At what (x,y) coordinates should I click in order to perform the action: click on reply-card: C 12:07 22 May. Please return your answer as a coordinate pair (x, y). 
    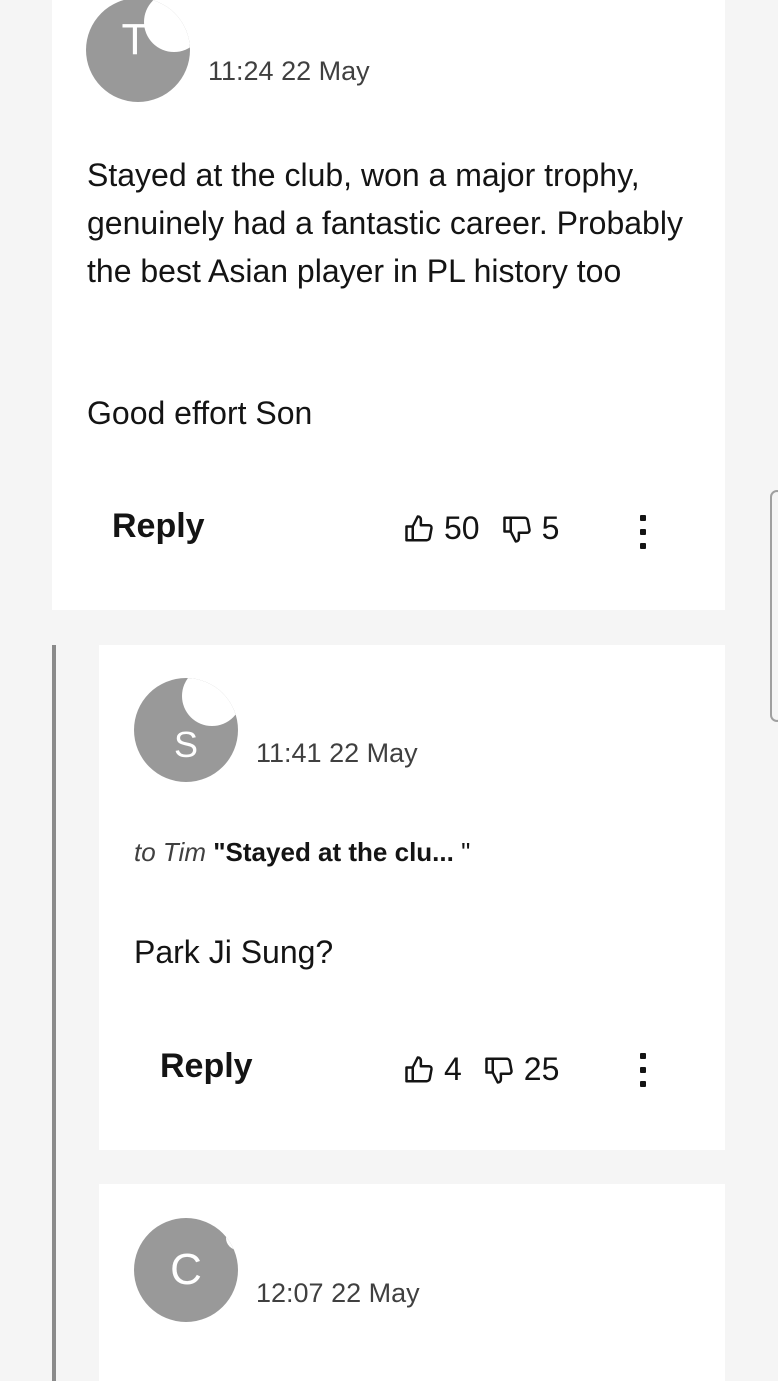
    Looking at the image, I should click on (412, 1282).